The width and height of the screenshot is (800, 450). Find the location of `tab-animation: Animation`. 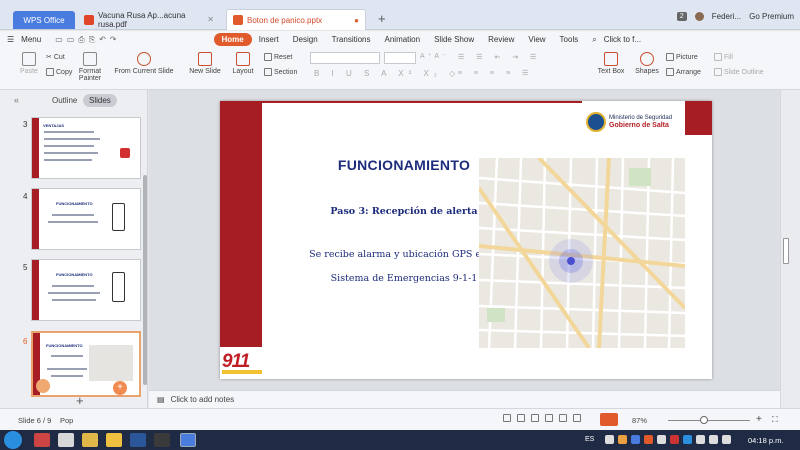

tab-animation: Animation is located at coordinates (403, 39).